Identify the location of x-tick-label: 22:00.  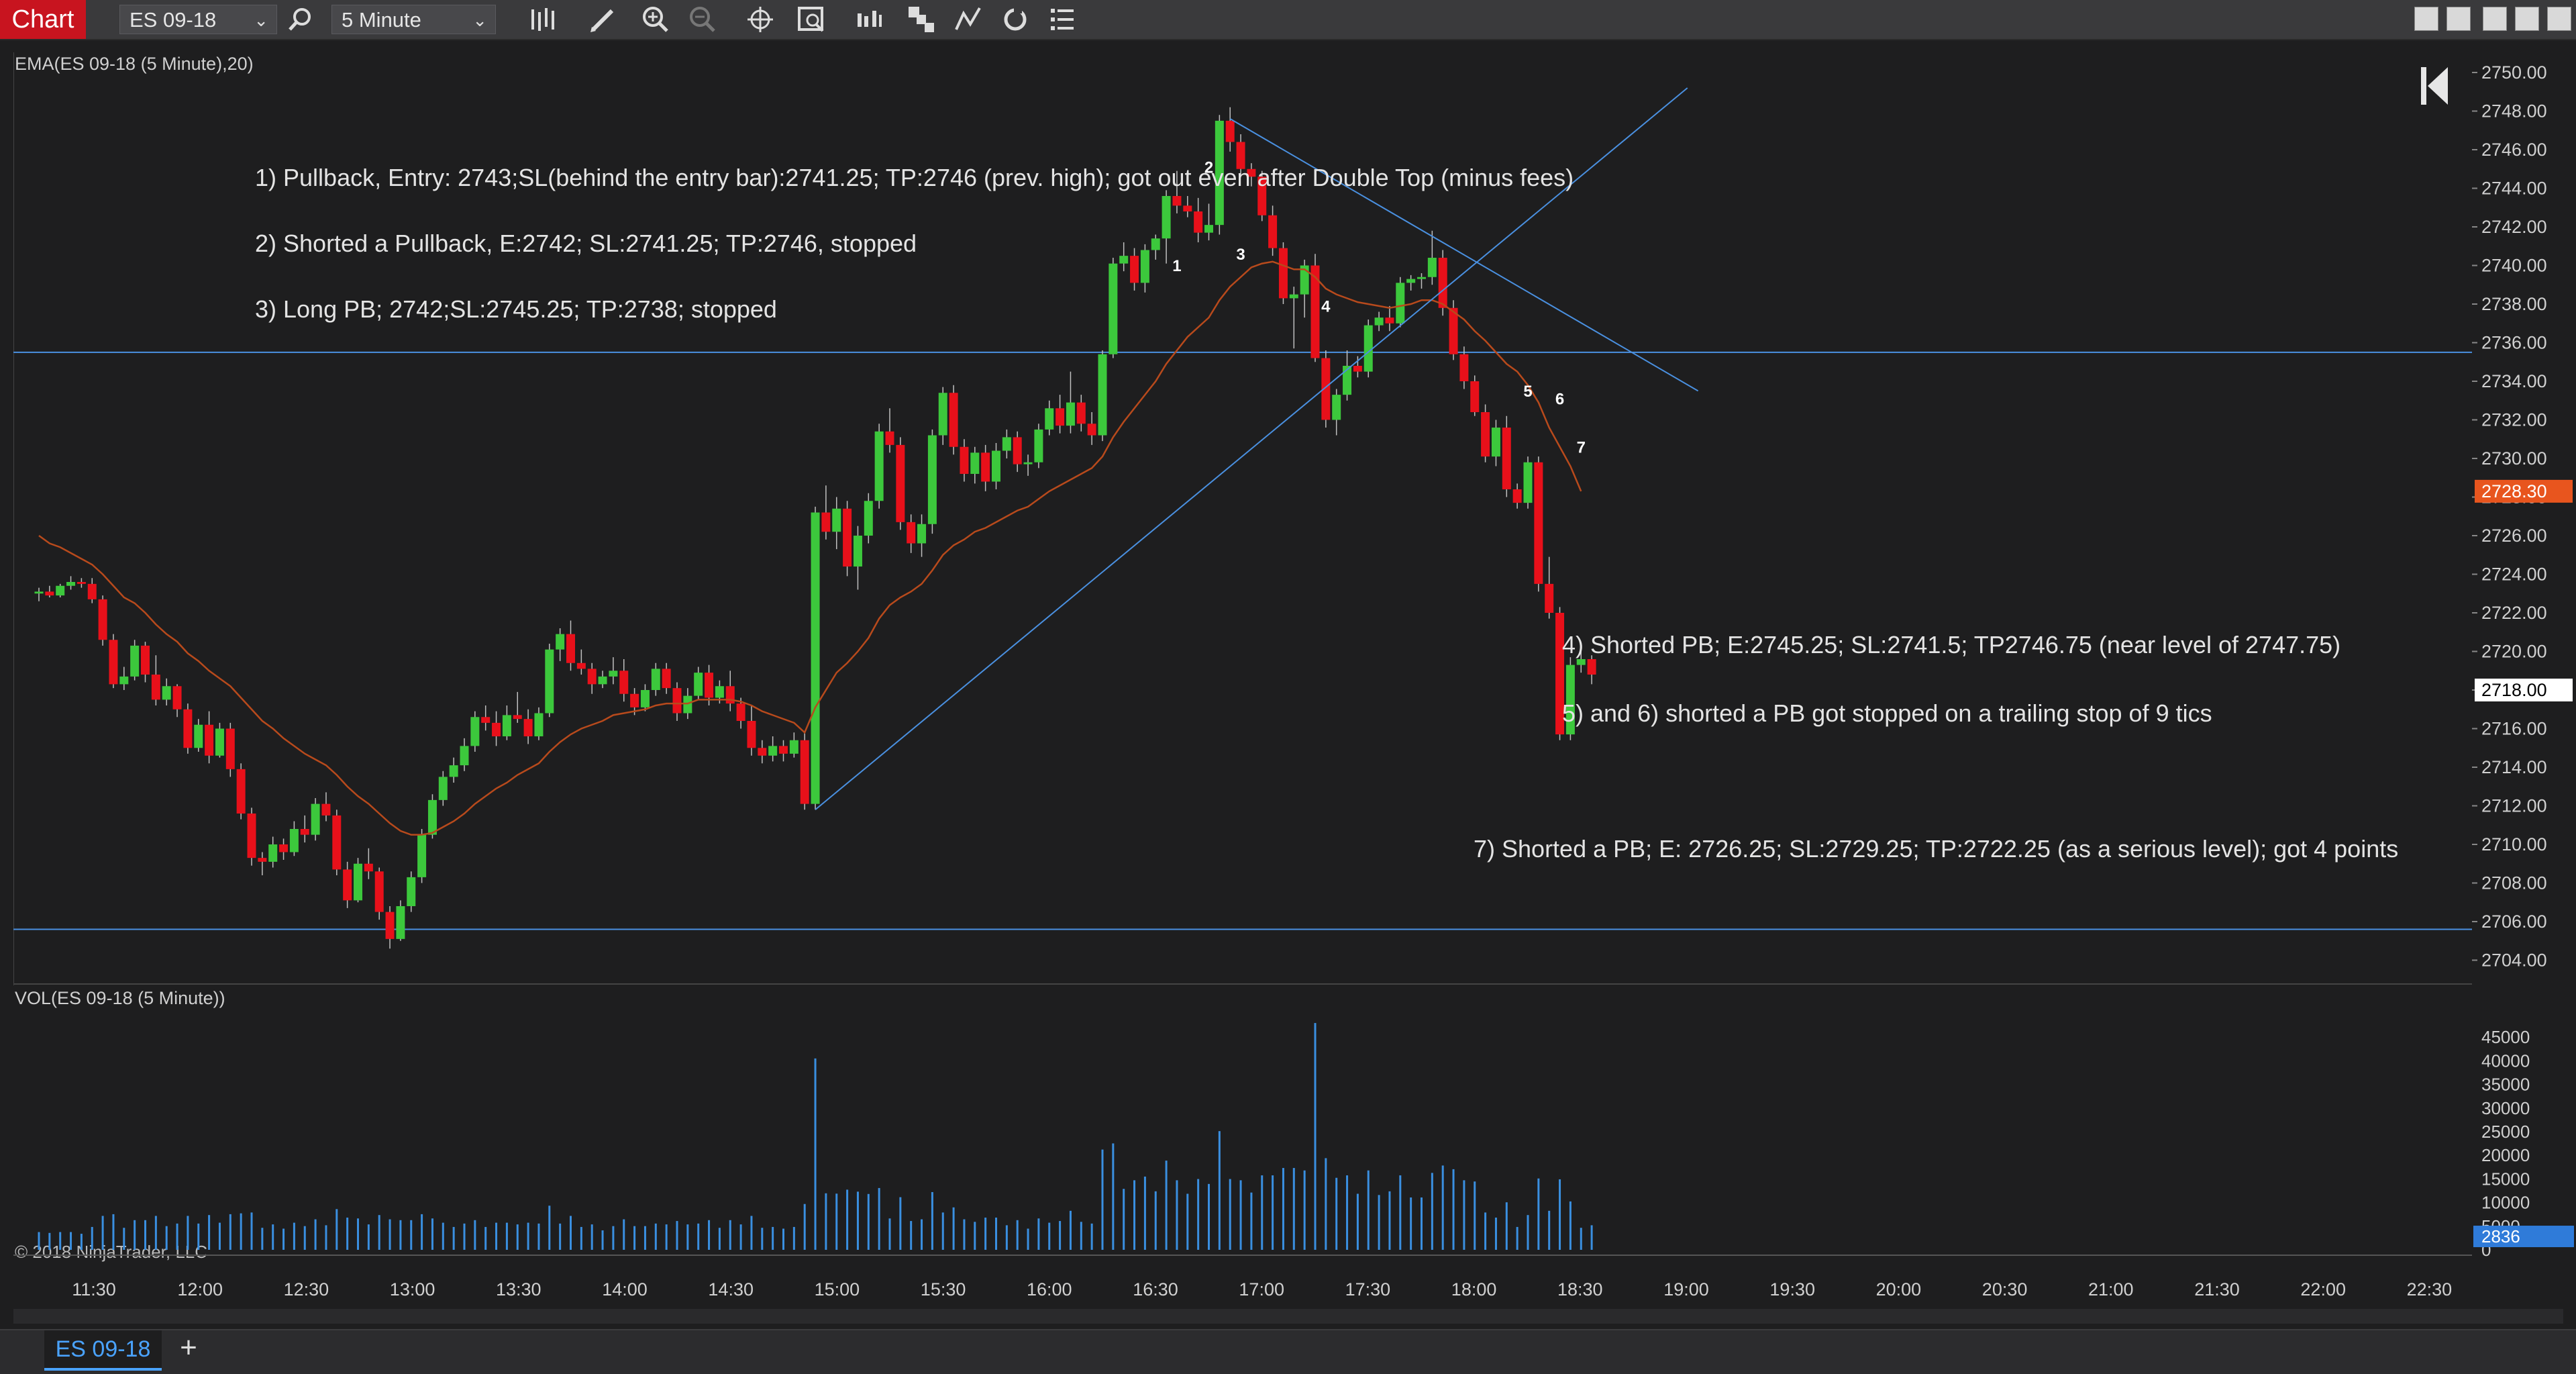
(2323, 1289).